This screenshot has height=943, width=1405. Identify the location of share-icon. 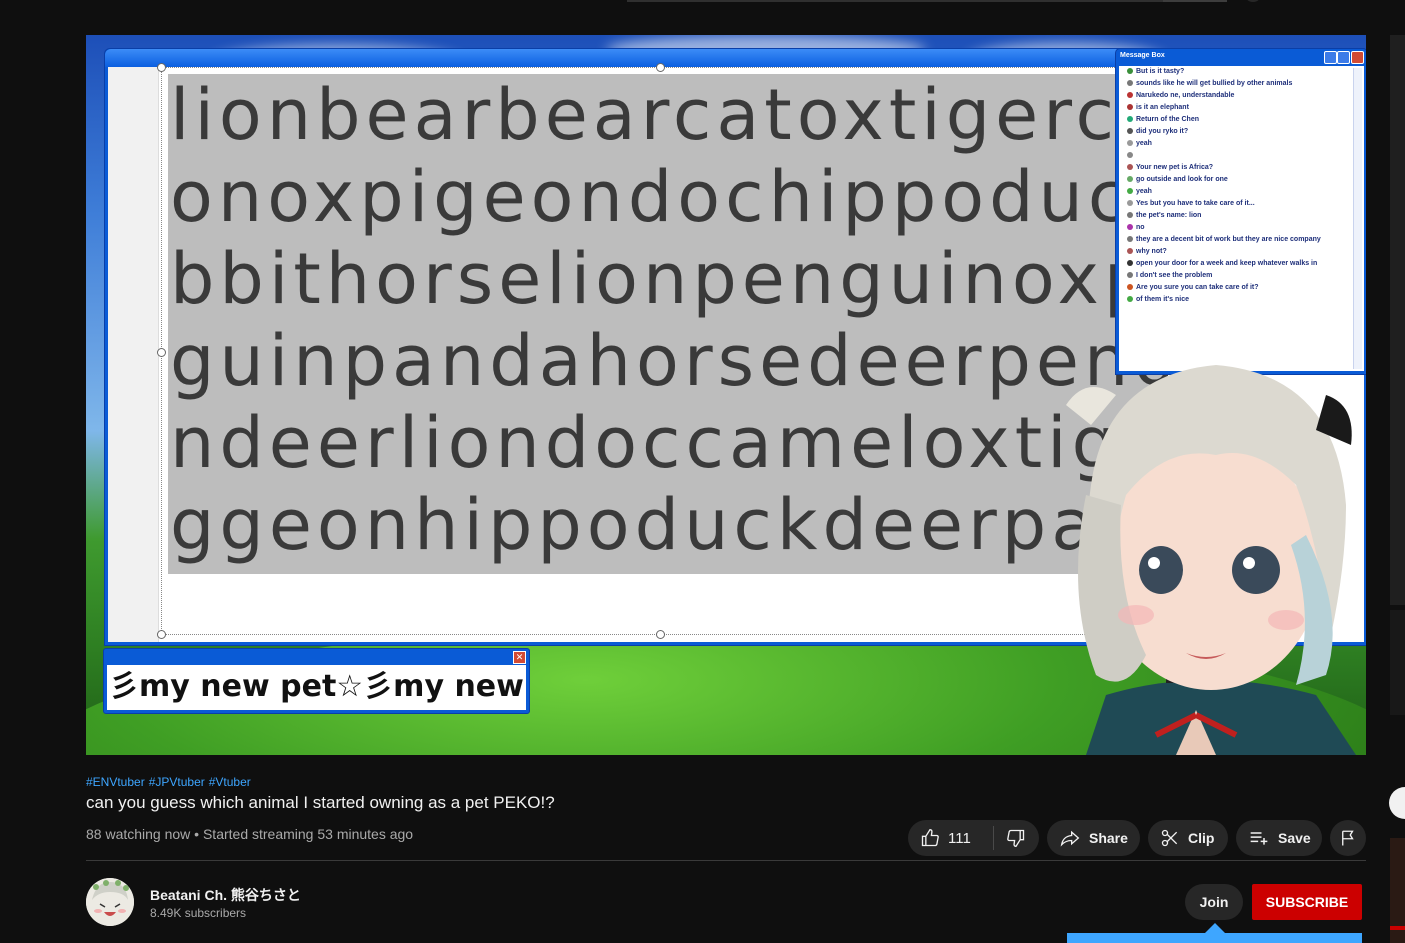
(1070, 838).